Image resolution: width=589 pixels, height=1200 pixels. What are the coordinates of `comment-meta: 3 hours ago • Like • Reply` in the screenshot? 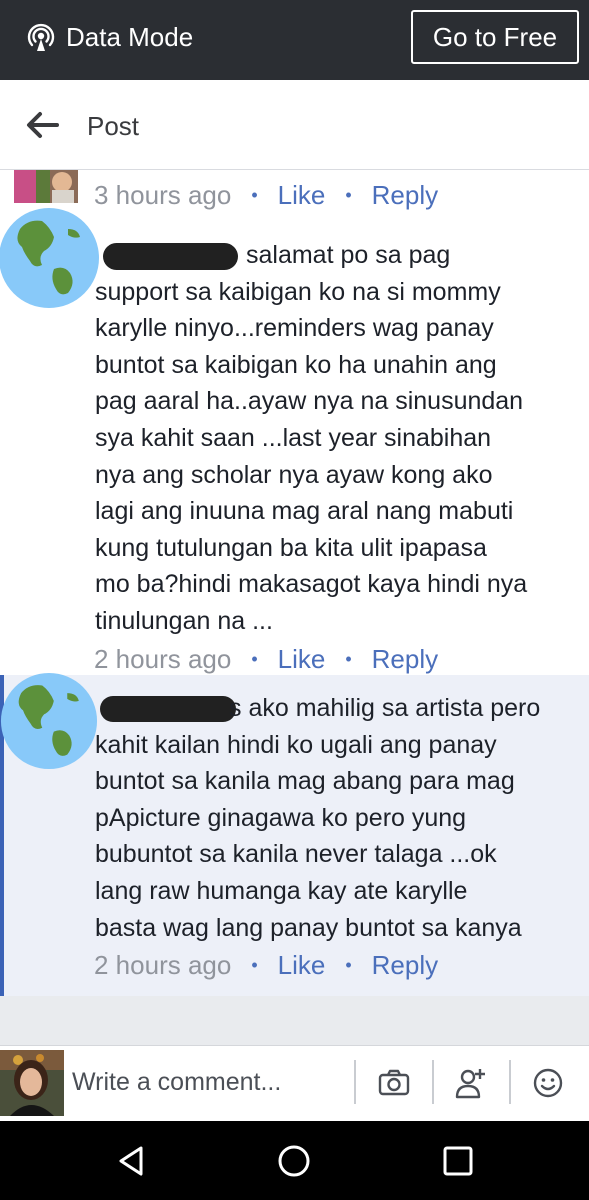 It's located at (266, 195).